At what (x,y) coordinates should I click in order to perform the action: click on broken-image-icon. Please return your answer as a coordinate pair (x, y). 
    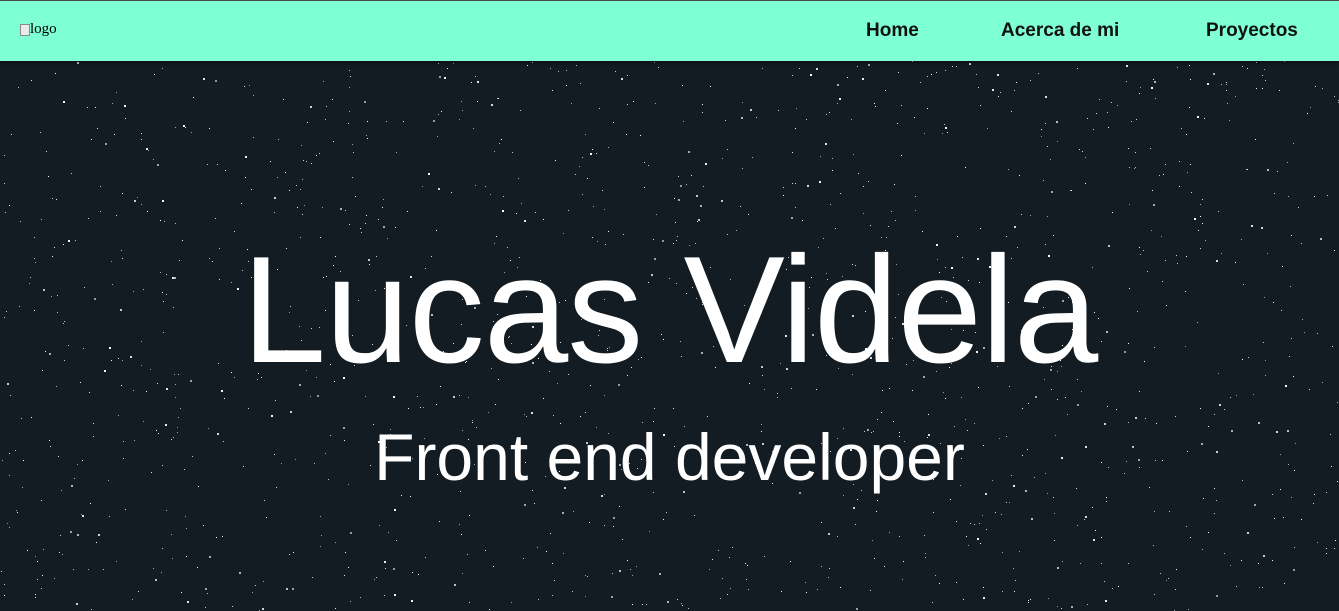
    Looking at the image, I should click on (25, 29).